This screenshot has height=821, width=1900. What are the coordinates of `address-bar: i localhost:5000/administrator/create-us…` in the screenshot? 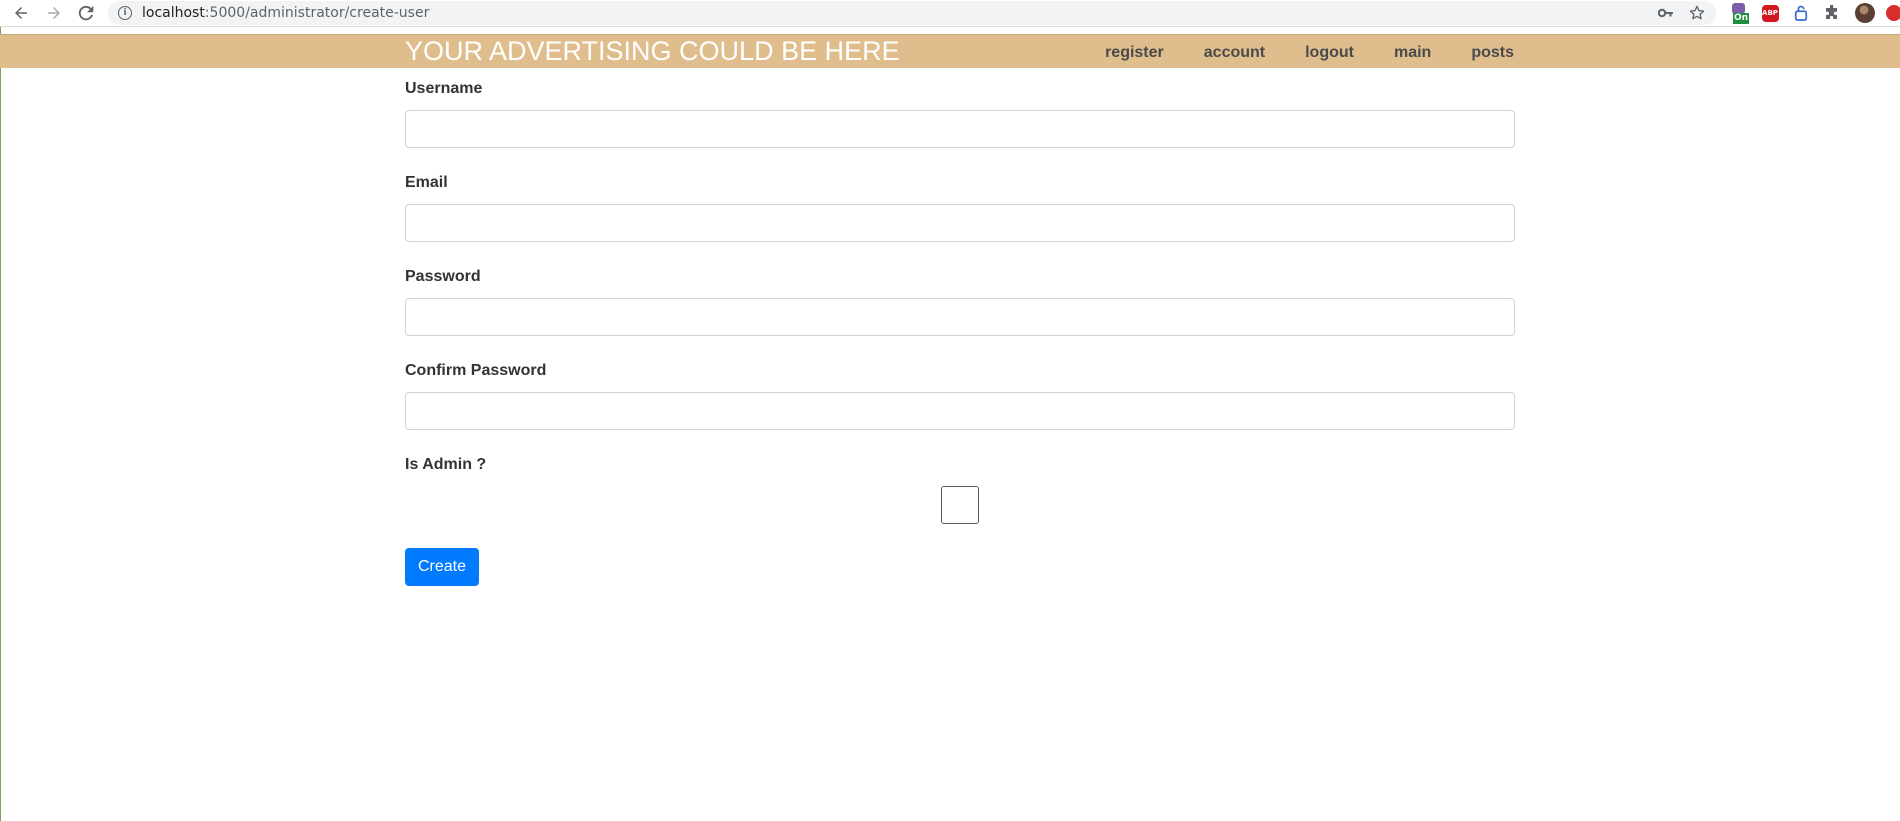 It's located at (912, 13).